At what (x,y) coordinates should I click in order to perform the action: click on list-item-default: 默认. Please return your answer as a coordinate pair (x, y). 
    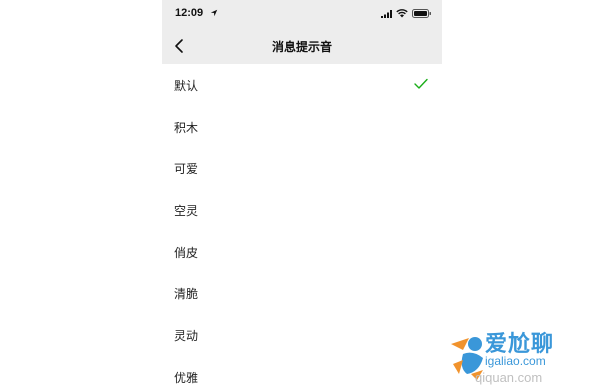
    Looking at the image, I should click on (302, 85).